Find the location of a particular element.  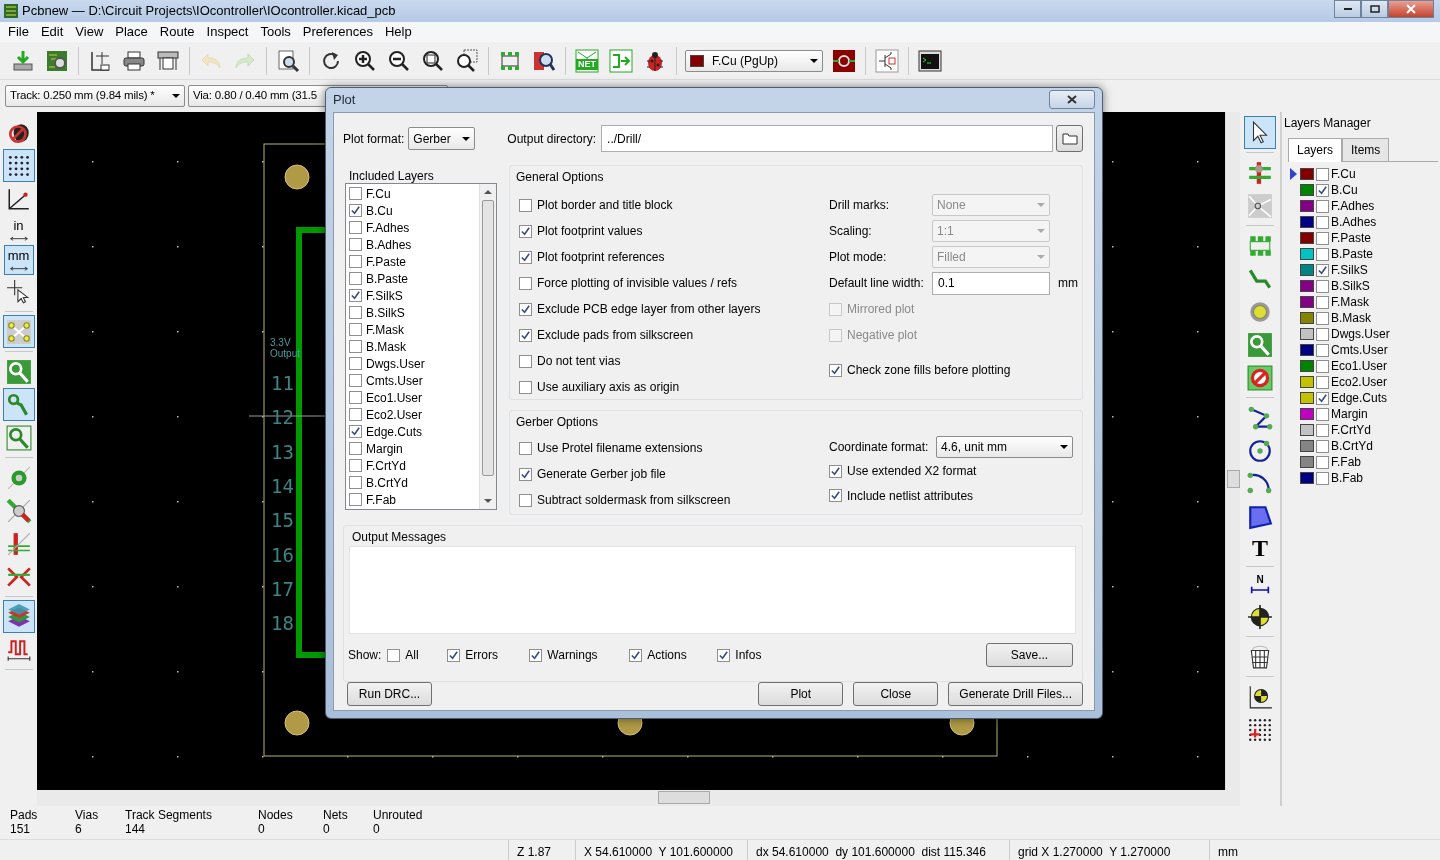

zoom-area-icon is located at coordinates (467, 60).